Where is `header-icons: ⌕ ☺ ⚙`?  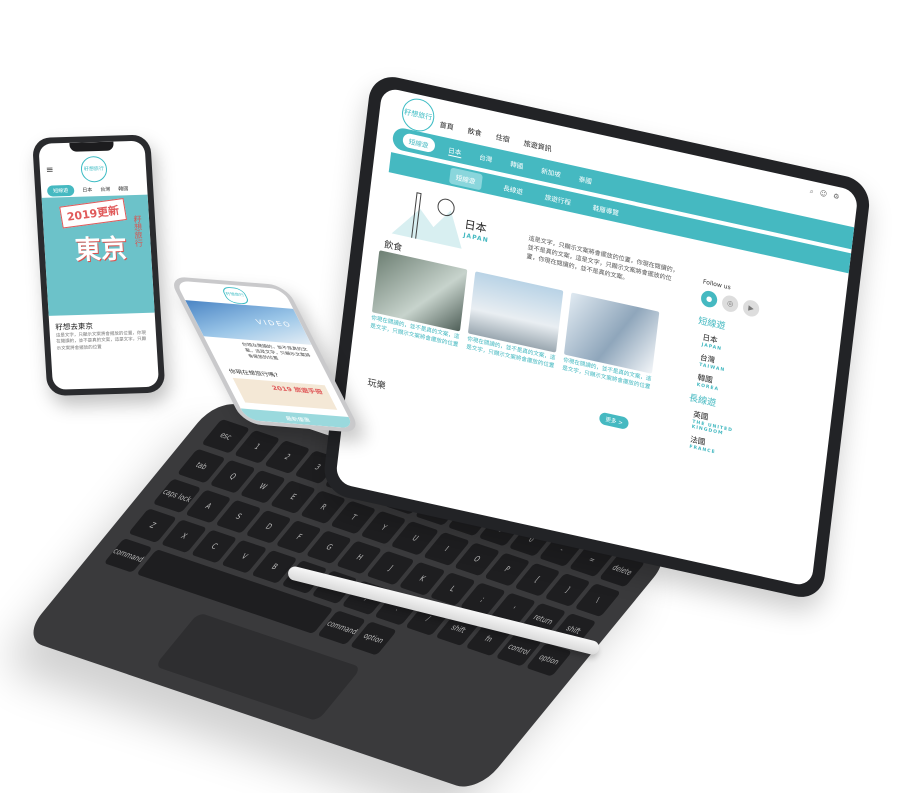
header-icons: ⌕ ☺ ⚙ is located at coordinates (824, 194).